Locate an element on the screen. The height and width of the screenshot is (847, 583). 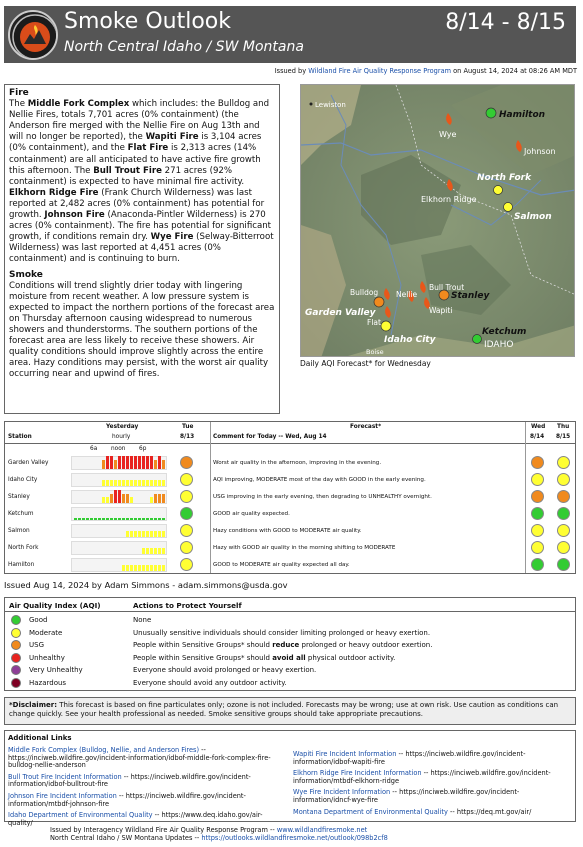
legend-name: Unhealthy is located at coordinates (47, 657).